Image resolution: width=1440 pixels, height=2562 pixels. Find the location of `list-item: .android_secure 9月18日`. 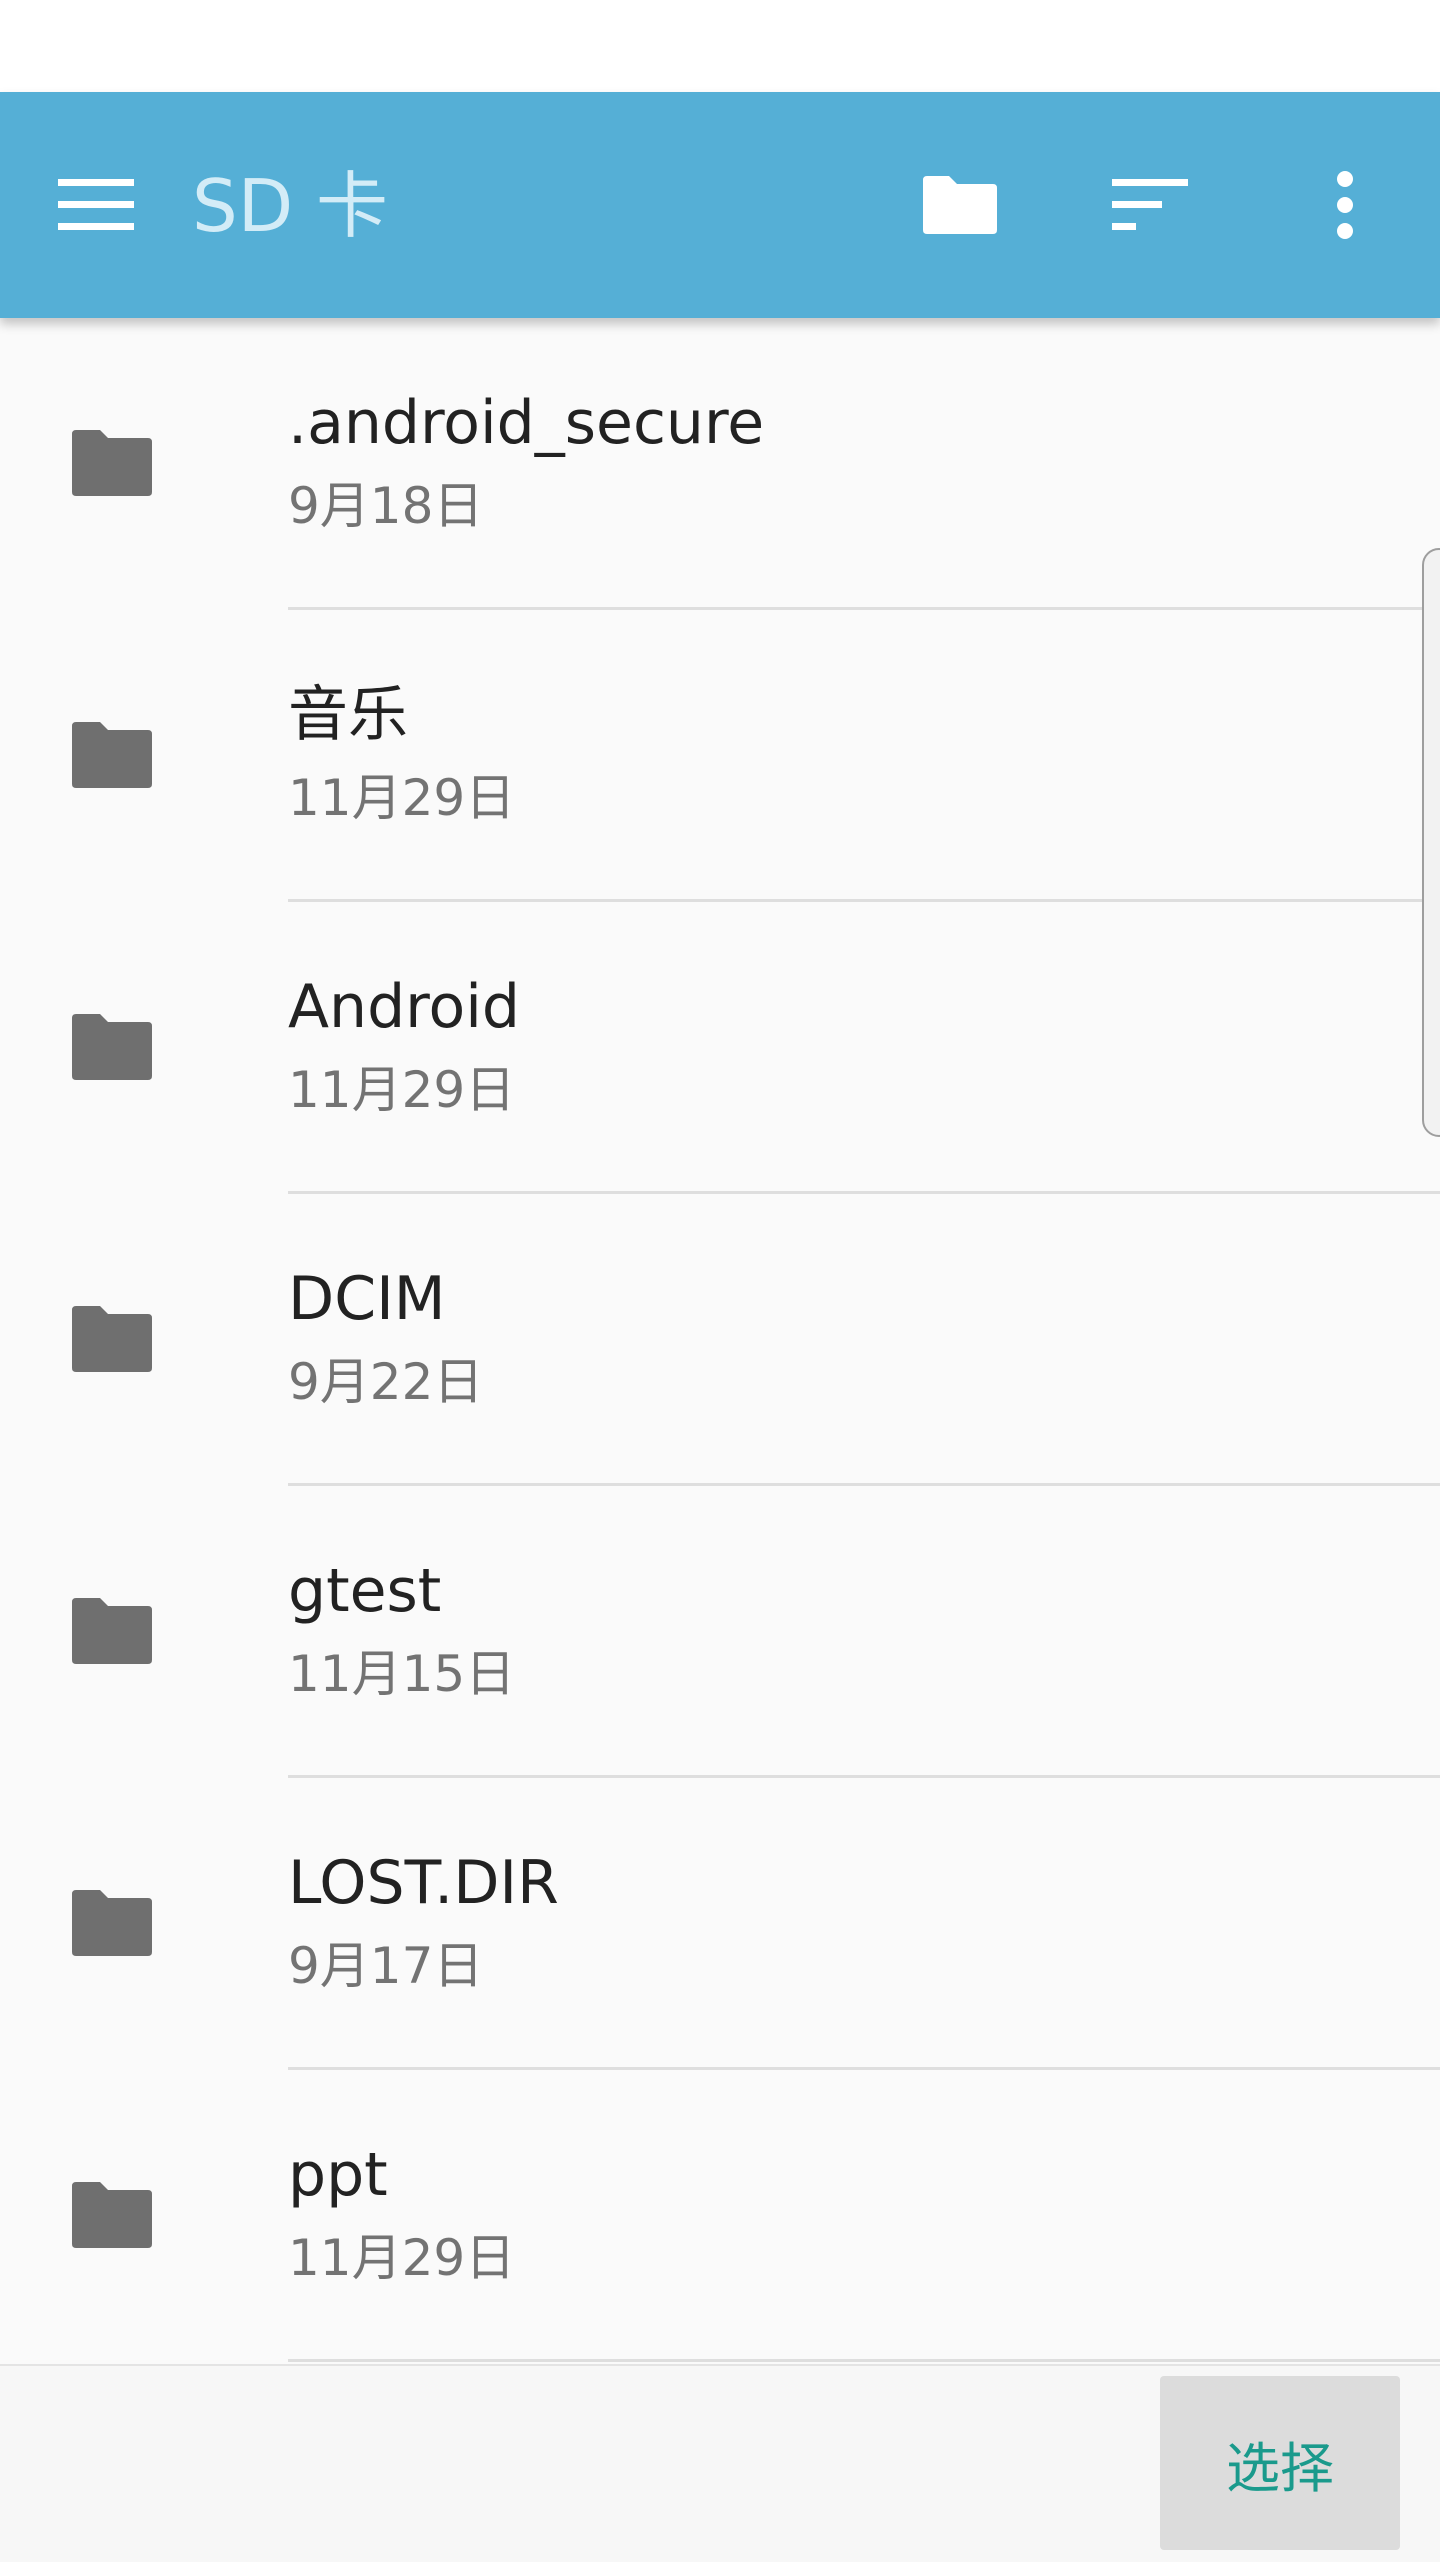

list-item: .android_secure 9月18日 is located at coordinates (720, 464).